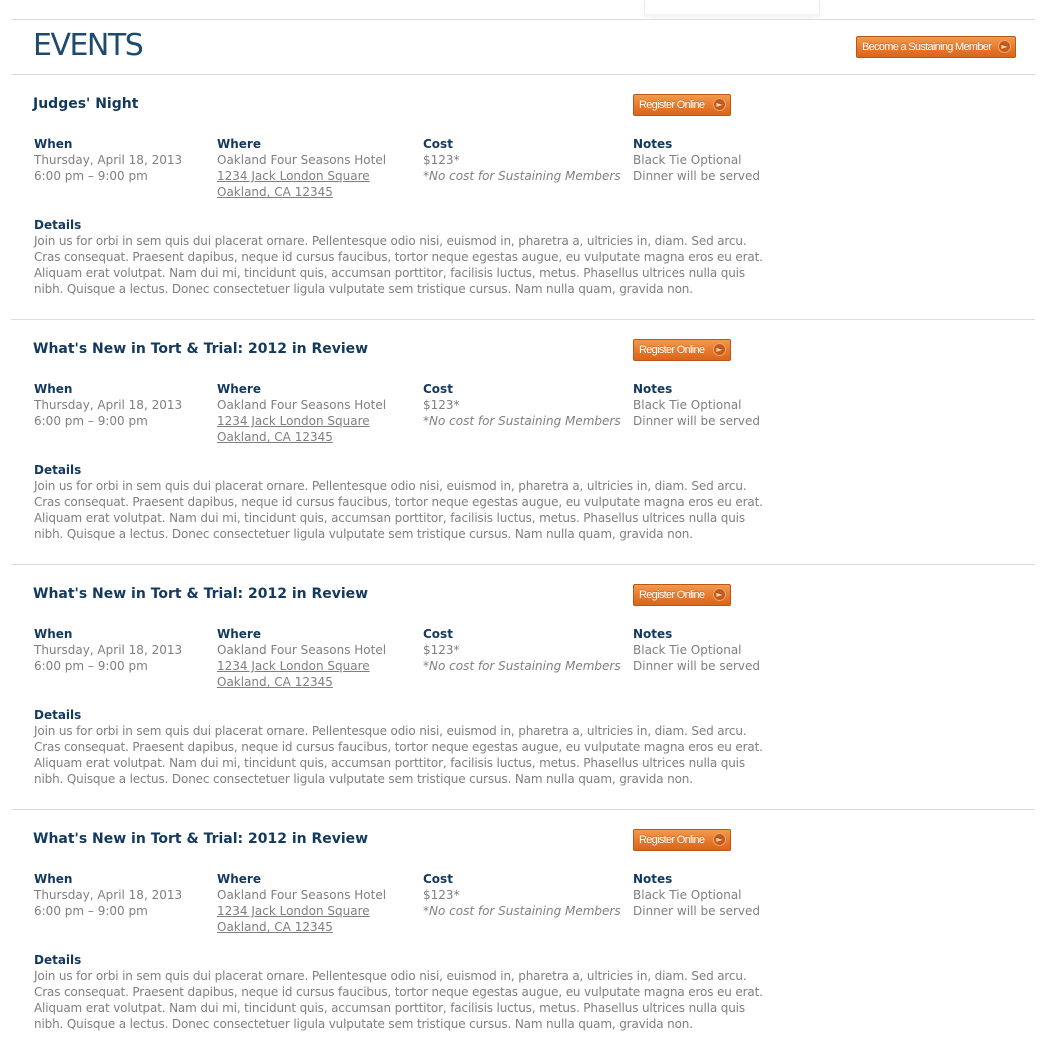 The image size is (1044, 1055). Describe the element at coordinates (86, 104) in the screenshot. I see `event-title: Judges' Night` at that location.